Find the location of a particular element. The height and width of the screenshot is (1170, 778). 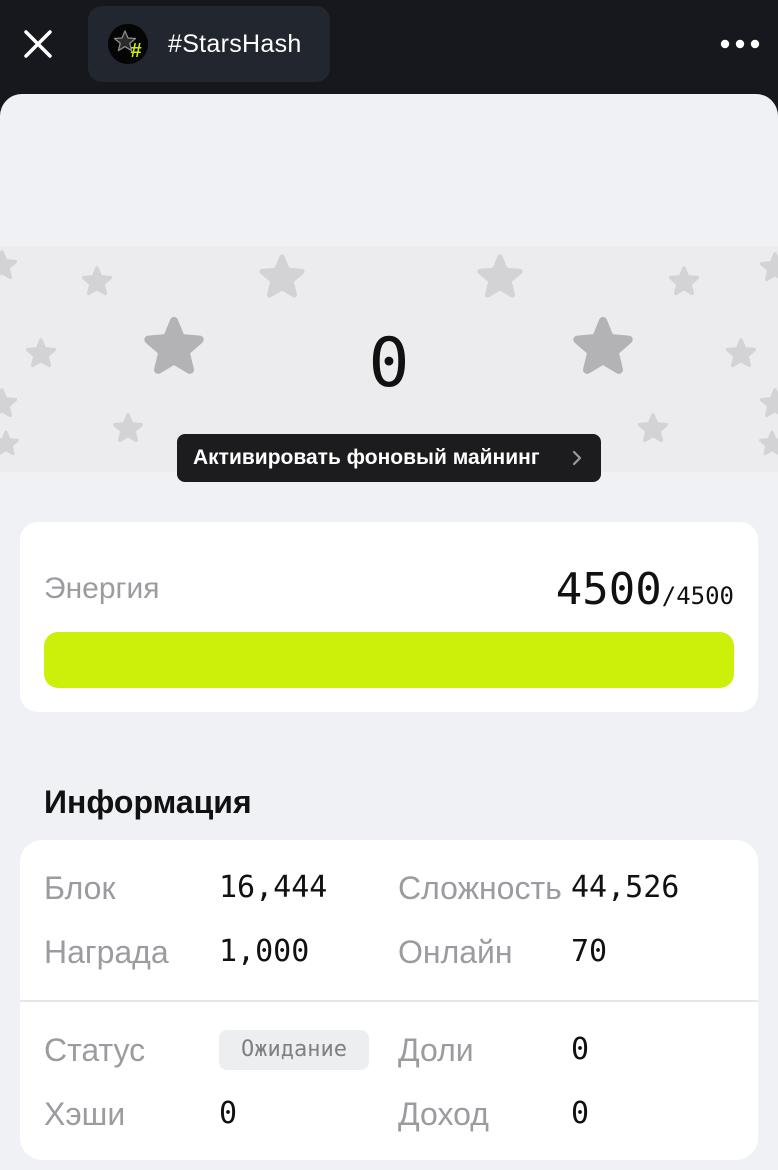

chevron-right-icon is located at coordinates (577, 458).